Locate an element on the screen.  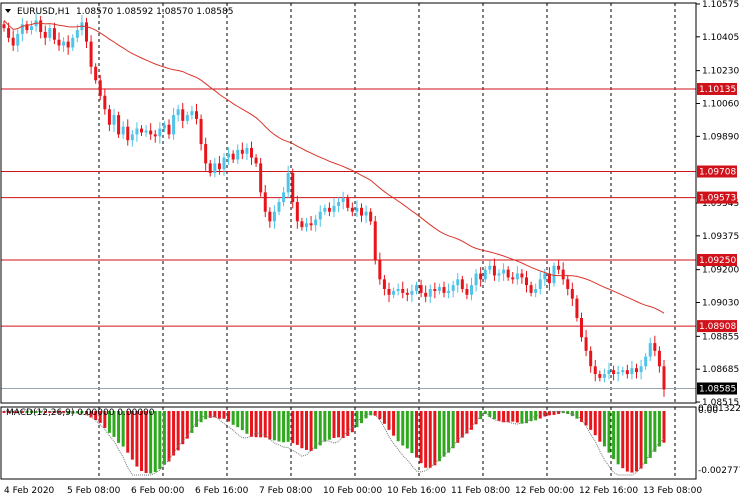
dropdown-icon is located at coordinates (8, 11).